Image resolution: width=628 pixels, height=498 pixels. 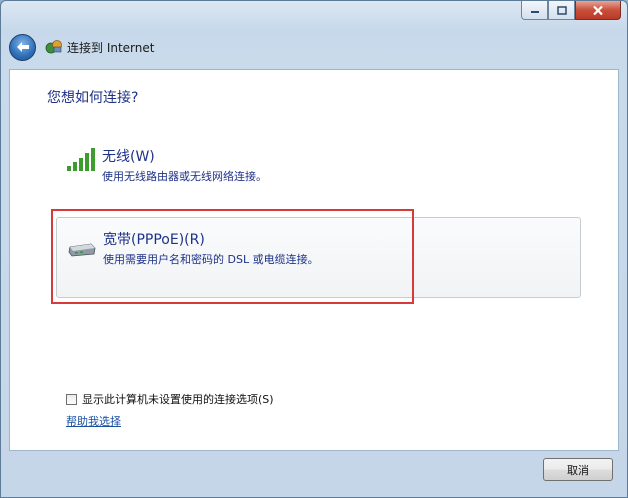 What do you see at coordinates (232, 256) in the screenshot?
I see `highlight-annotation-box` at bounding box center [232, 256].